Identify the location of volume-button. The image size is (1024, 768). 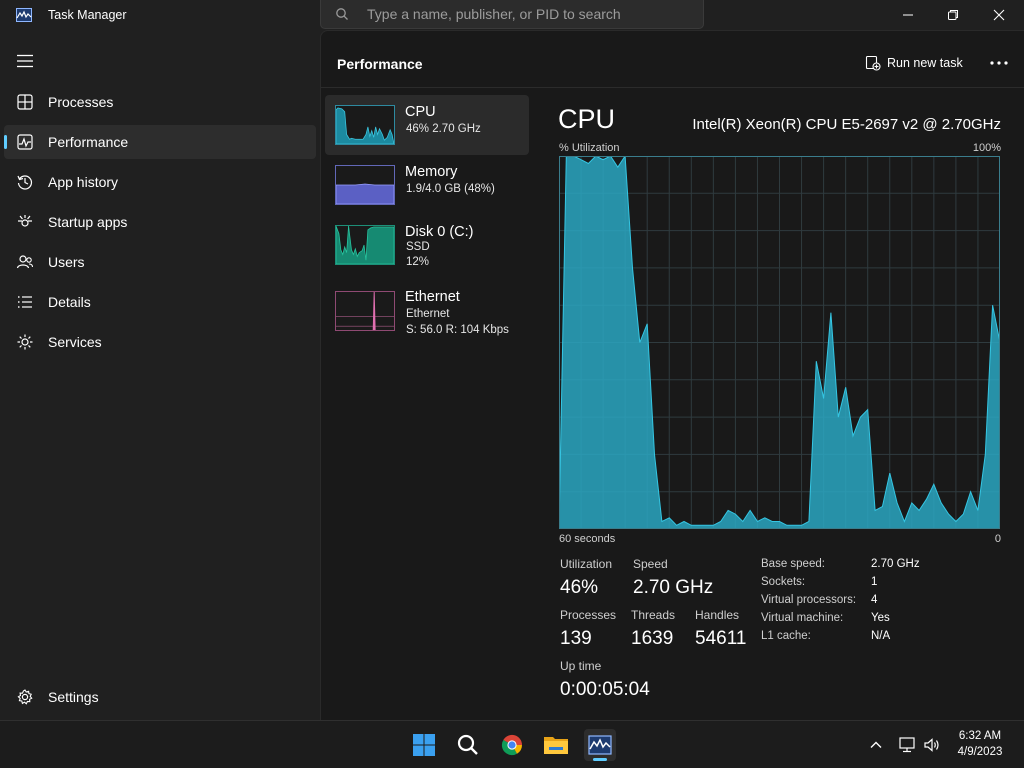
(932, 745).